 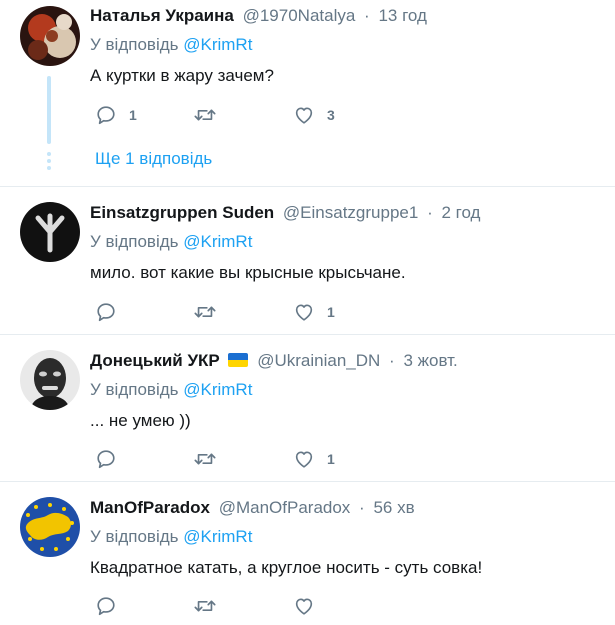 I want to click on fullname: ManOfParadox, so click(x=150, y=507).